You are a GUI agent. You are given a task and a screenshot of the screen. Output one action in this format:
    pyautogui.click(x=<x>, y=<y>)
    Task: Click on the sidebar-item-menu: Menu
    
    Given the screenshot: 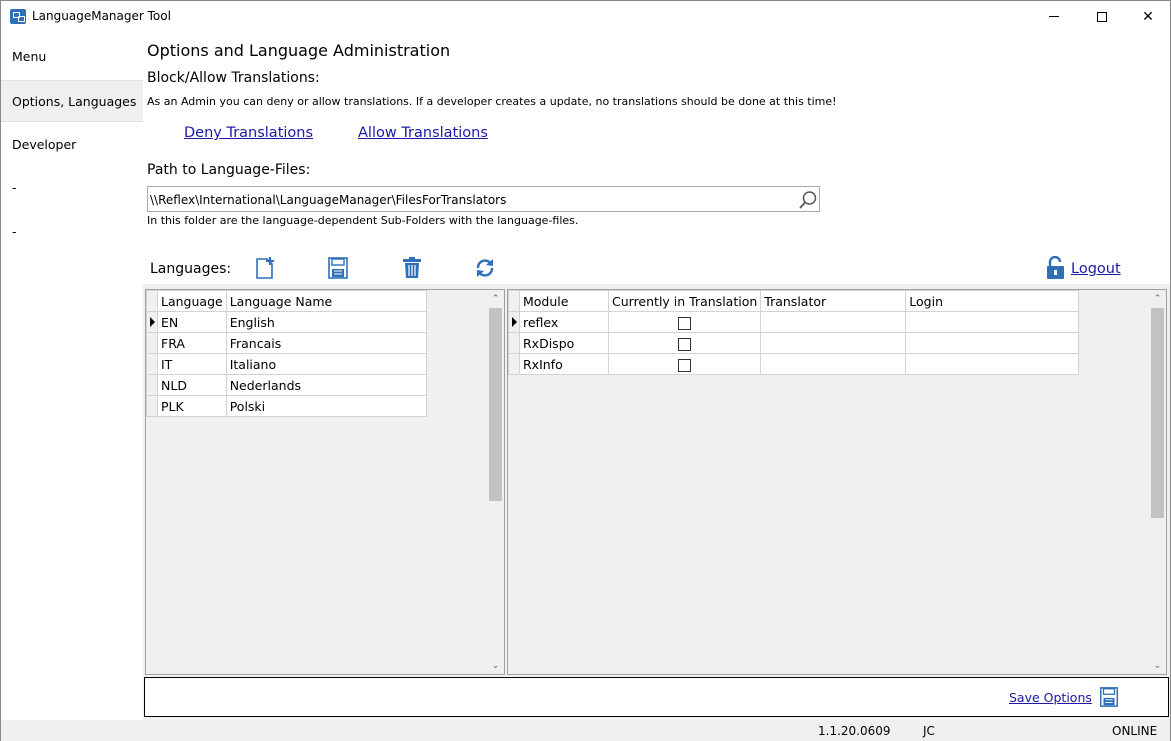 What is the action you would take?
    pyautogui.click(x=72, y=56)
    